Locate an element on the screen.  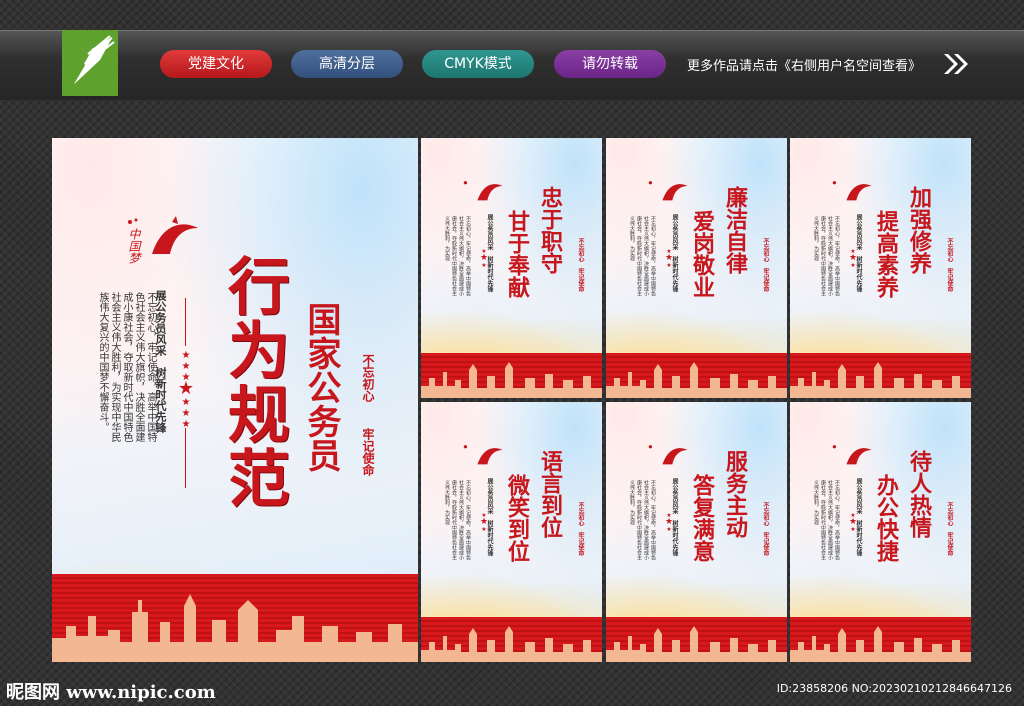
tag-no-repost: 请勿转载 is located at coordinates (610, 64).